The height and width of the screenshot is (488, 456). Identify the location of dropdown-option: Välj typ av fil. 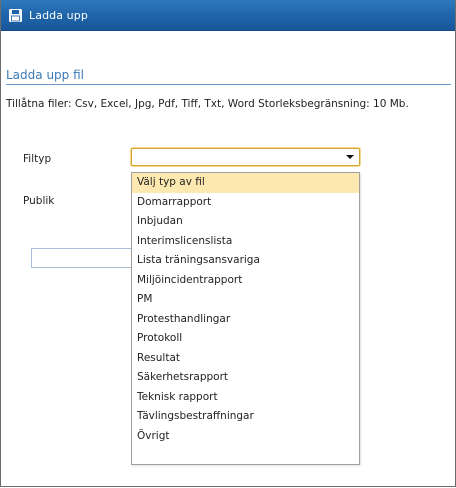
(245, 183).